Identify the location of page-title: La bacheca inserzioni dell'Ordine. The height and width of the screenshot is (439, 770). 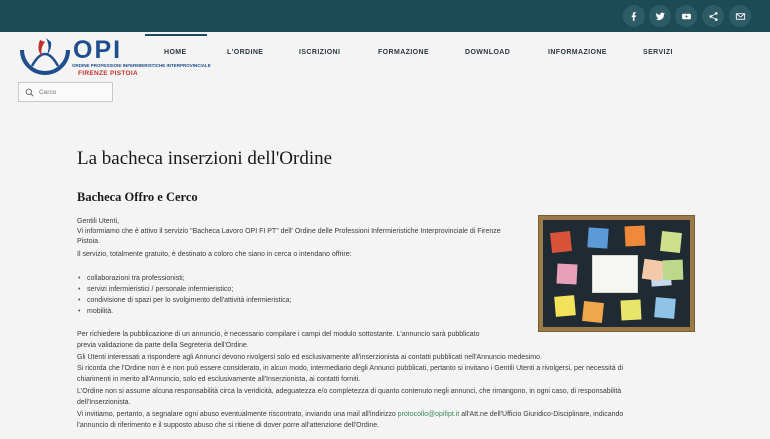
(205, 158).